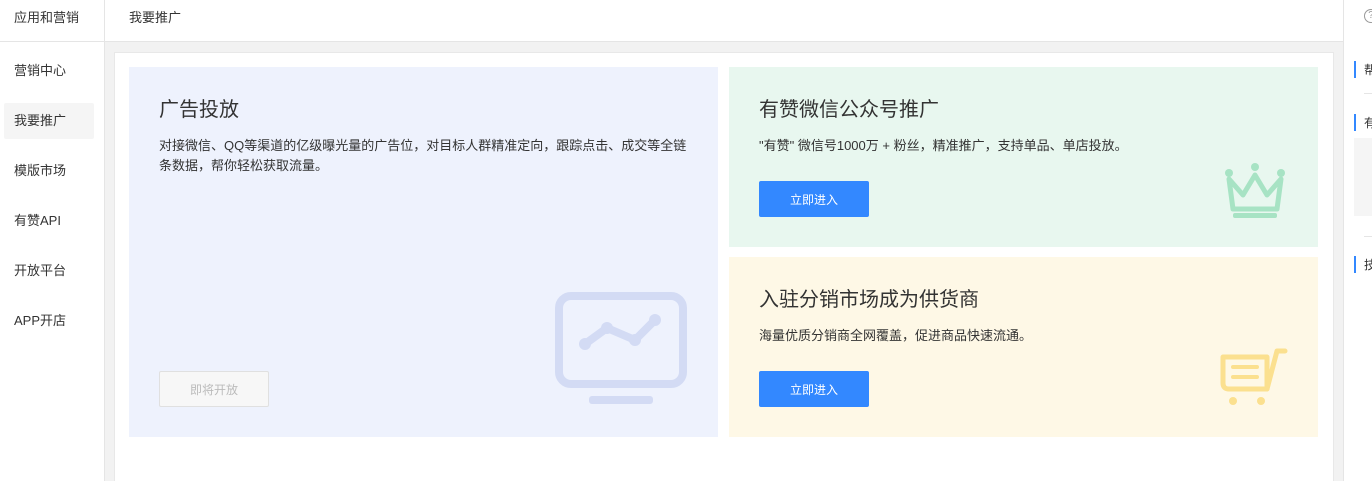 This screenshot has width=1372, height=481. Describe the element at coordinates (49, 171) in the screenshot. I see `sidebar-item-template-market: 模版市场` at that location.